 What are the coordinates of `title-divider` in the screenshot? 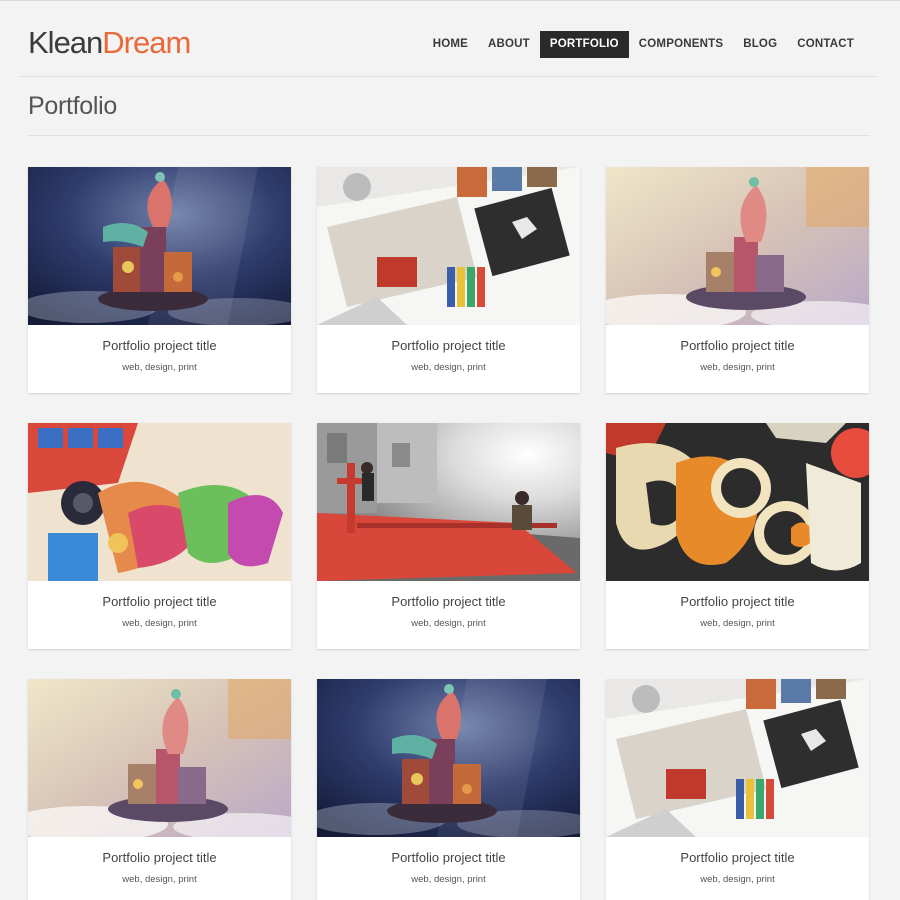 It's located at (449, 135).